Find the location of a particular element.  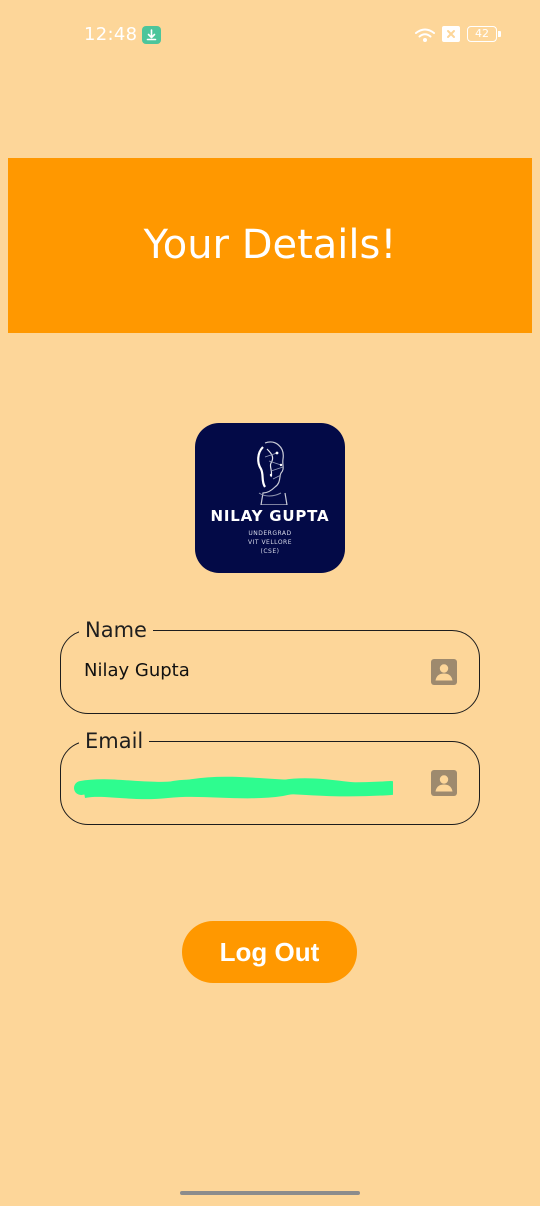

status-bar: 12:48 42 is located at coordinates (270, 35).